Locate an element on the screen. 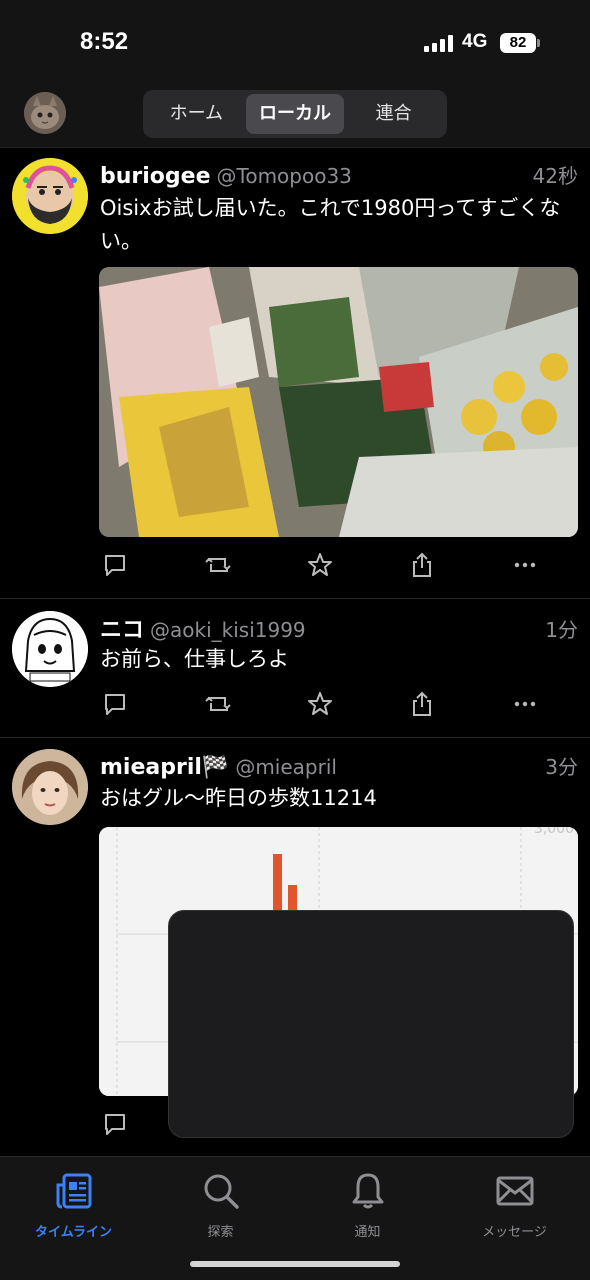  tab-explore: 探索 is located at coordinates (220, 1202).